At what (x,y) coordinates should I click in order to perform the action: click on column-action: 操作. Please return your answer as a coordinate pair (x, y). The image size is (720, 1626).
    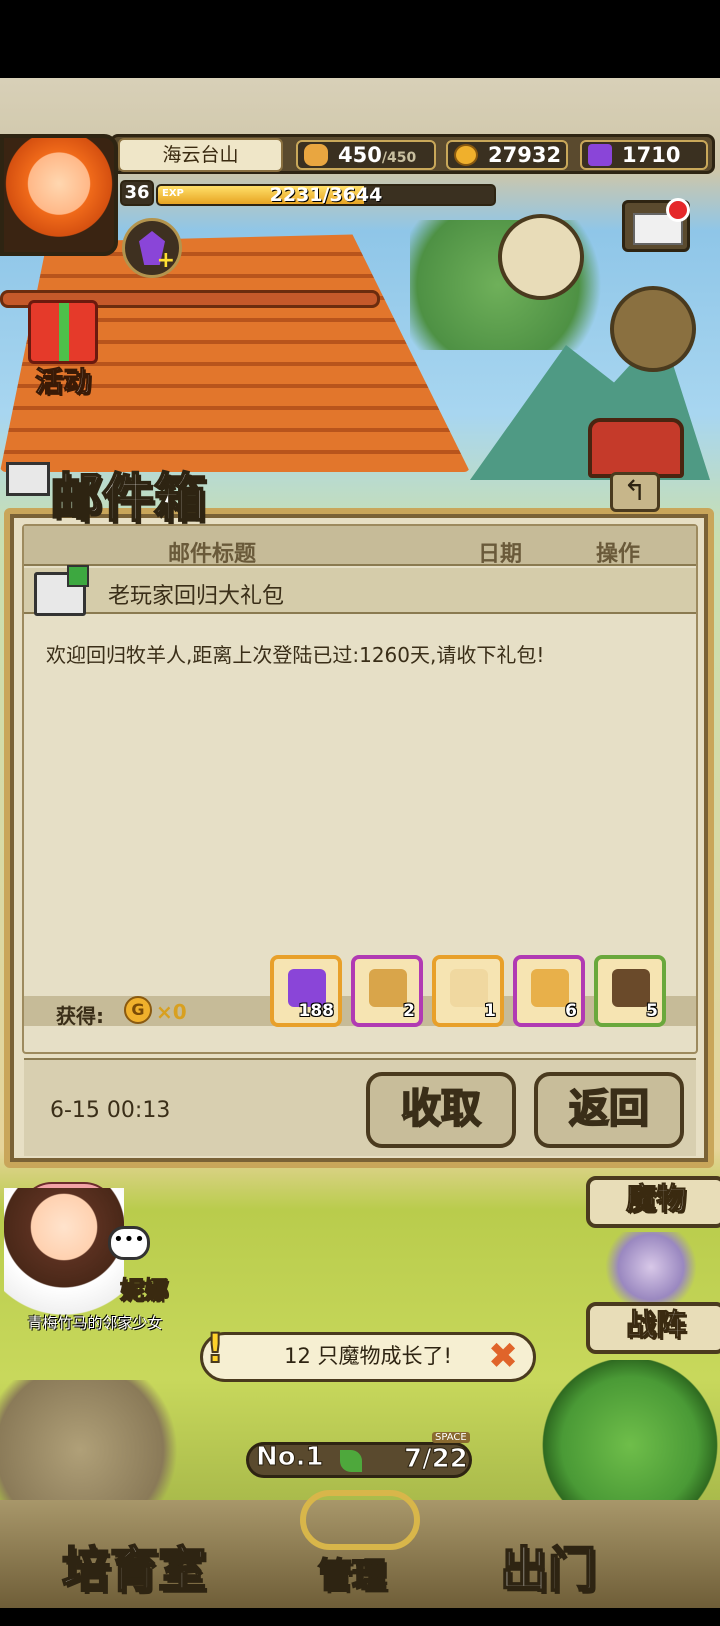
    Looking at the image, I should click on (618, 554).